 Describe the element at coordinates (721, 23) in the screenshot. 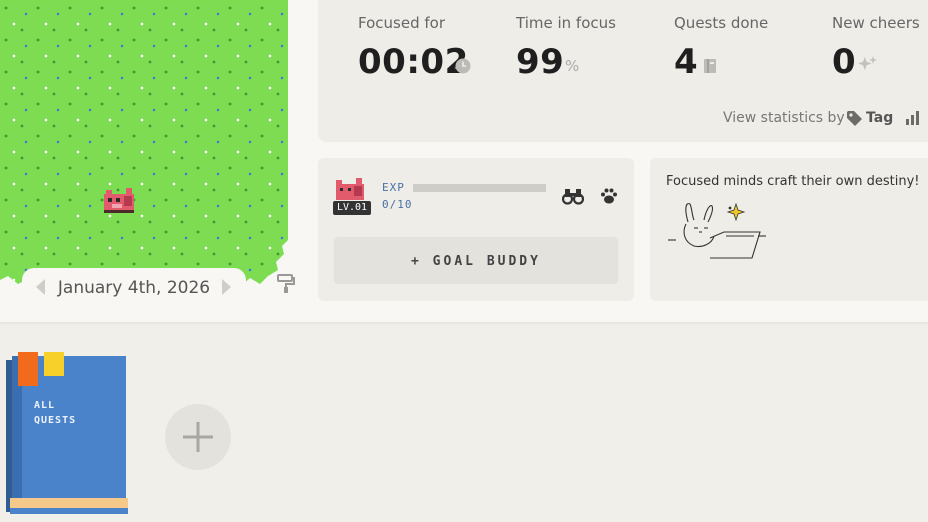

I see `quests-done-label: Quests done` at that location.